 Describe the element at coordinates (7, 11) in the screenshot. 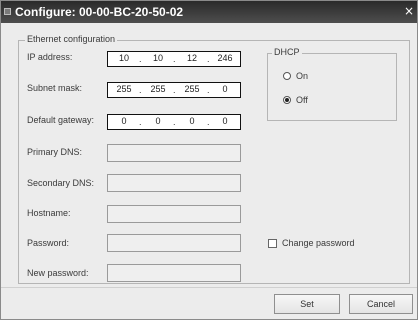

I see `app-icon` at that location.